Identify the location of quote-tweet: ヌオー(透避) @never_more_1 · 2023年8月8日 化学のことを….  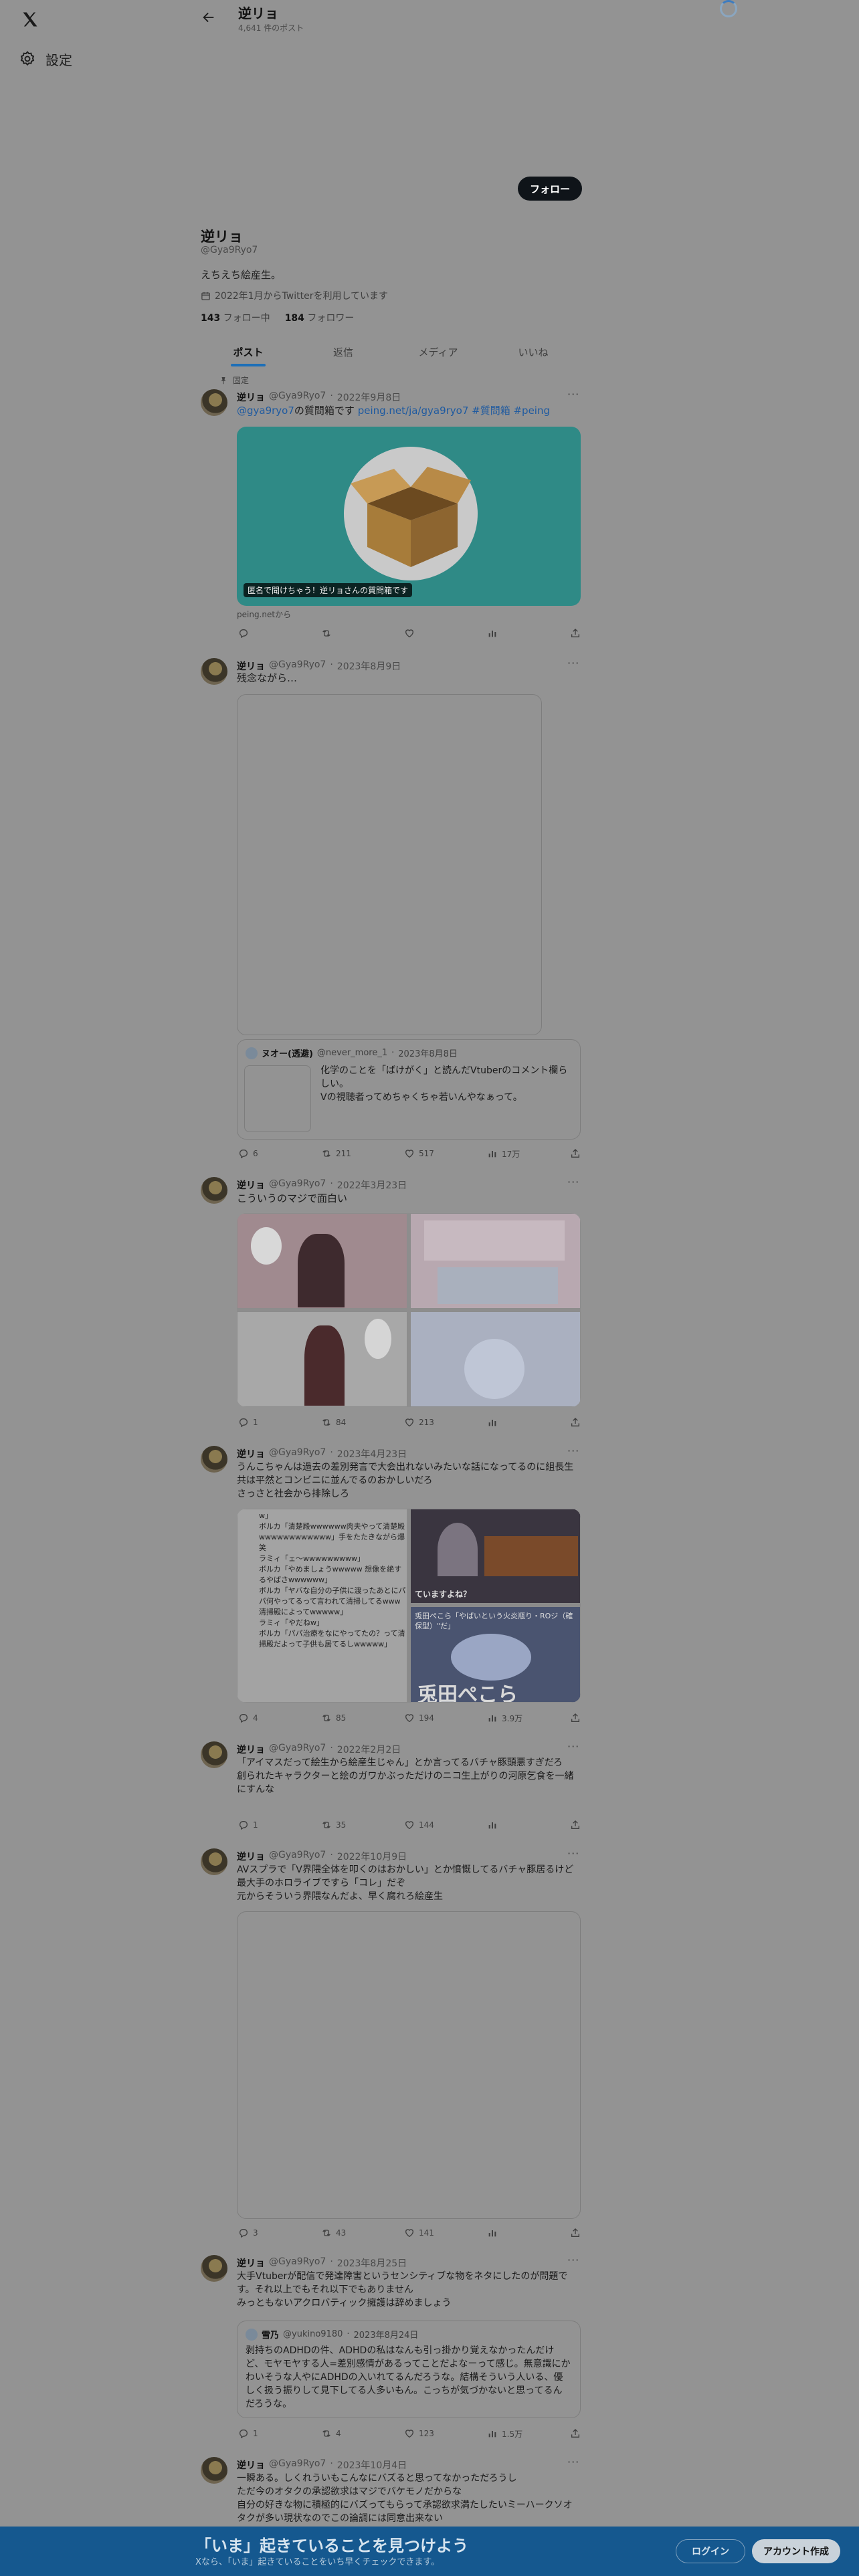
(409, 1089).